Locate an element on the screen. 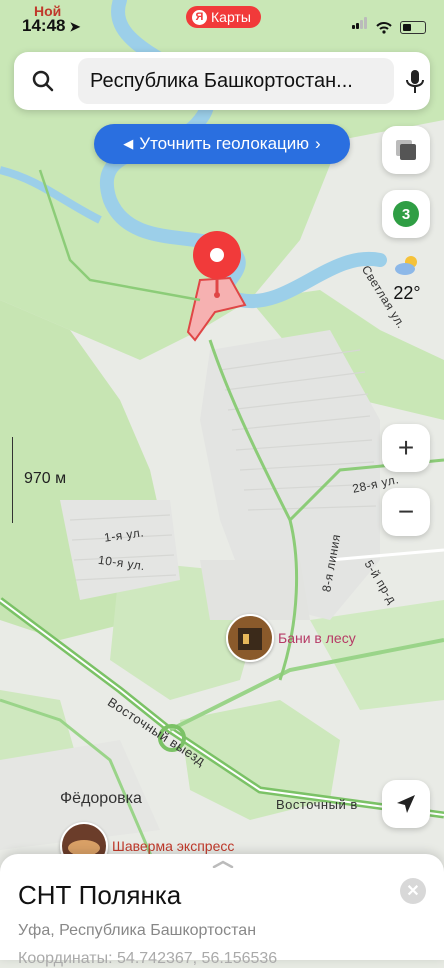 This screenshot has height=968, width=444. place-title: СНТ Полянка is located at coordinates (100, 895).